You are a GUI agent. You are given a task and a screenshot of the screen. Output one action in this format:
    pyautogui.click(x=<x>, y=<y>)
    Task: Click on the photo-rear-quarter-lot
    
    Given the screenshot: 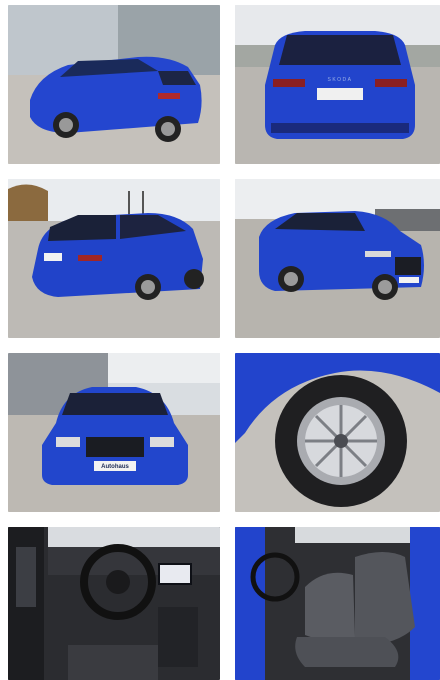 What is the action you would take?
    pyautogui.click(x=114, y=258)
    